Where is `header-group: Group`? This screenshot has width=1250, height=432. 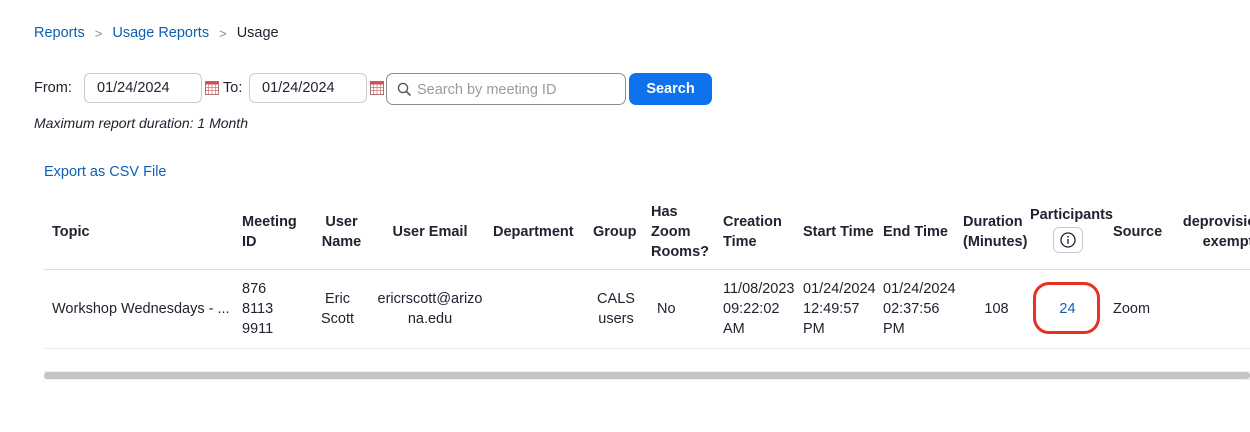
header-group: Group is located at coordinates (614, 232).